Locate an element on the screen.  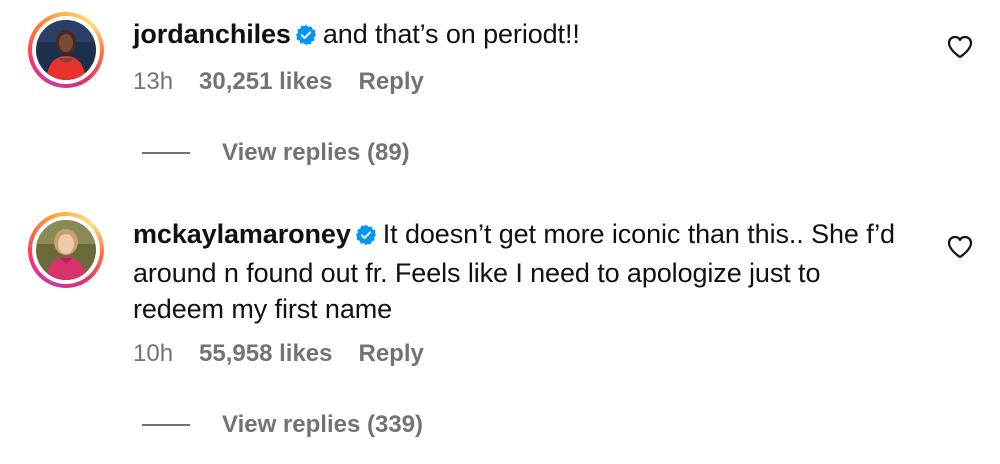
comment-timestamp: 13h is located at coordinates (153, 82).